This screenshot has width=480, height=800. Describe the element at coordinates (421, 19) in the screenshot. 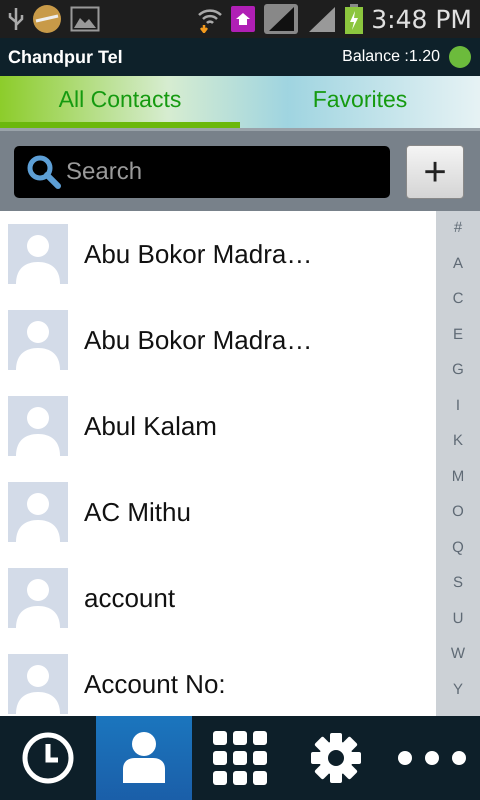

I see `status-time: 3:48 PM` at that location.